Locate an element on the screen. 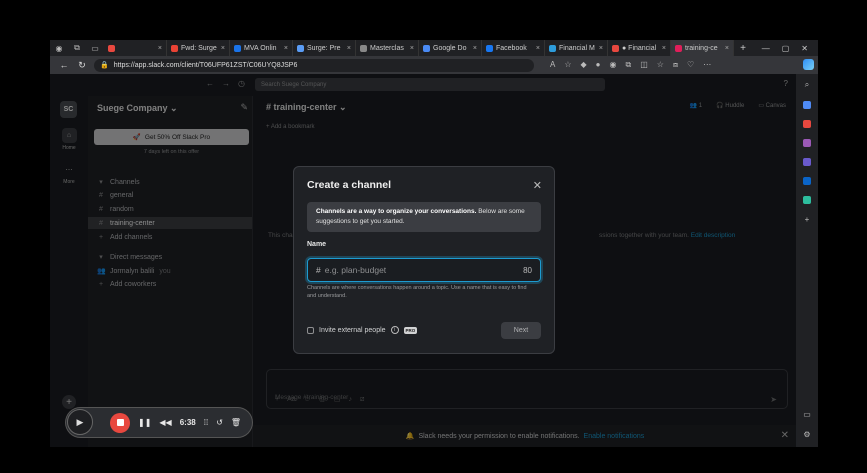  invite-external-row: Invite external people i PRO is located at coordinates (362, 330).